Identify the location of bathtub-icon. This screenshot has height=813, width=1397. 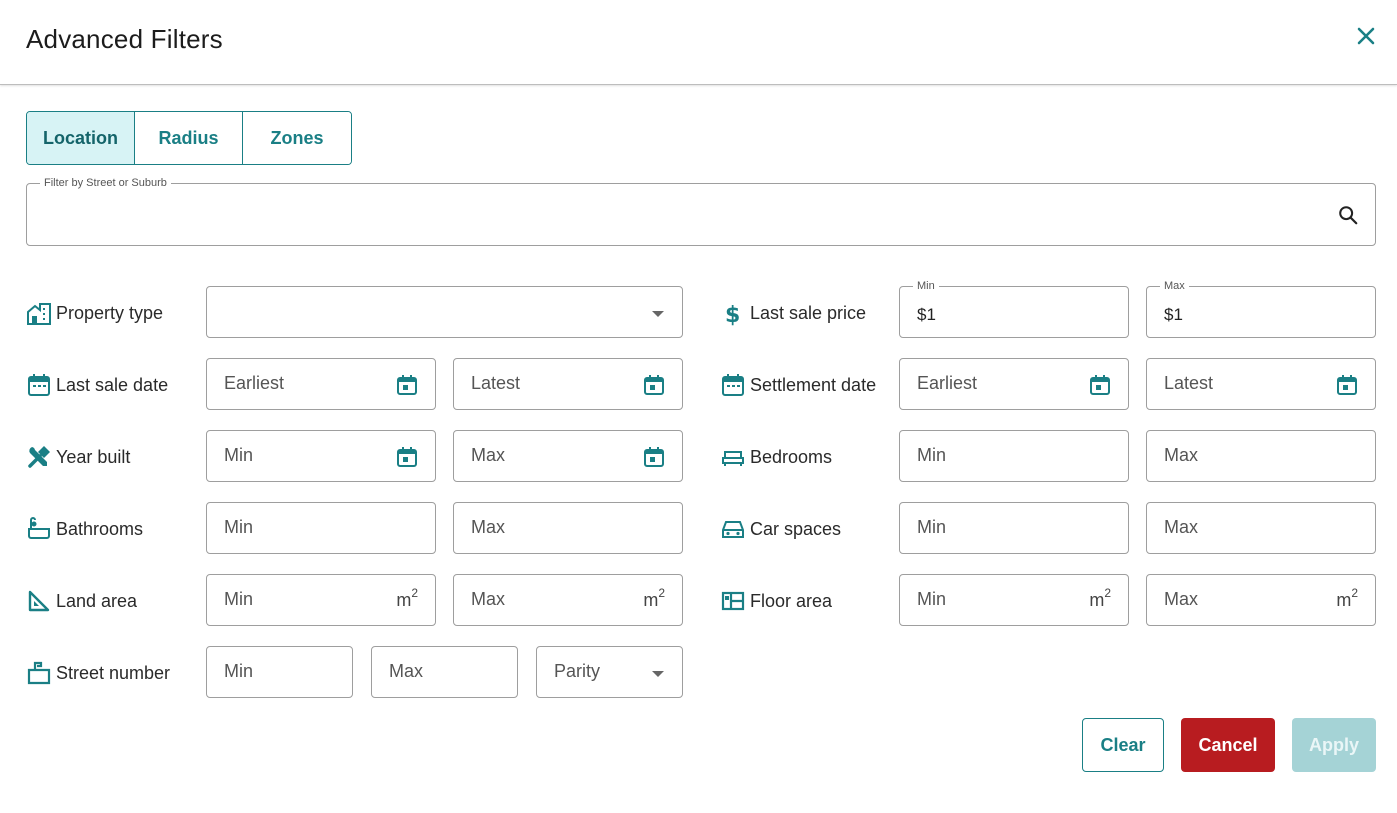
(39, 528).